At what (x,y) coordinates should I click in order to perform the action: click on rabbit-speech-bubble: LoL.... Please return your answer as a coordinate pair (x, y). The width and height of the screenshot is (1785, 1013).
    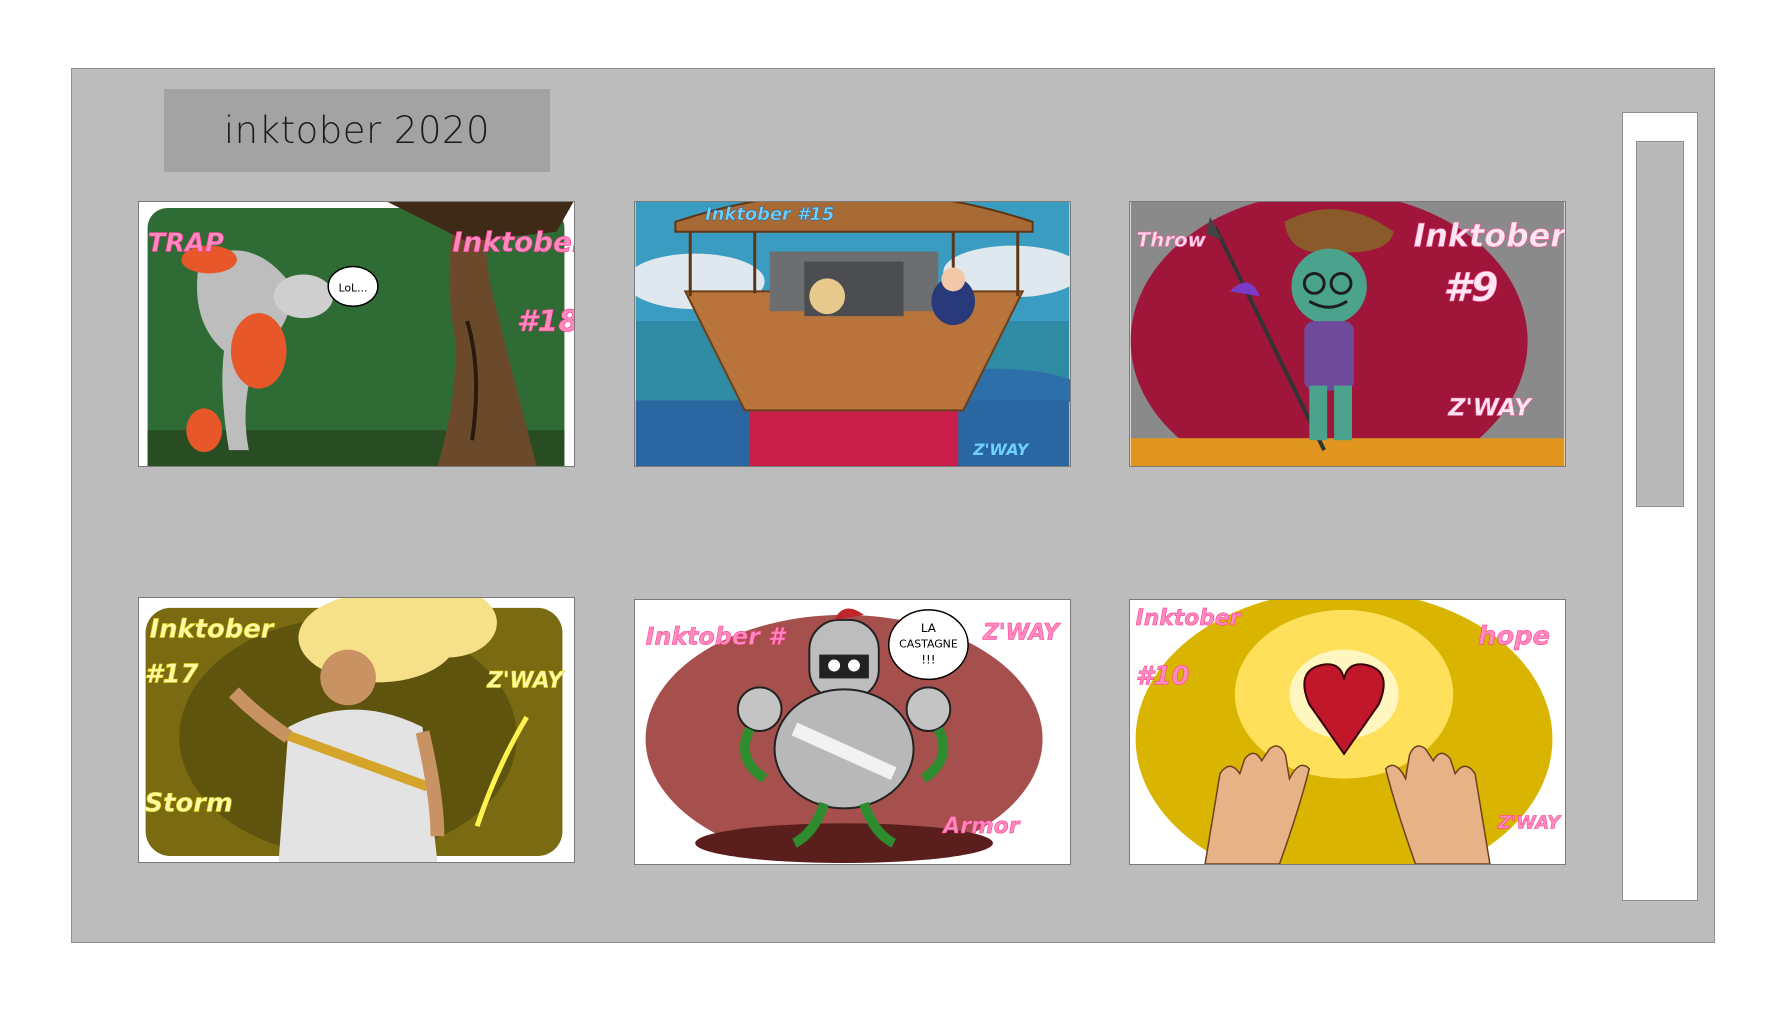
    Looking at the image, I should click on (353, 287).